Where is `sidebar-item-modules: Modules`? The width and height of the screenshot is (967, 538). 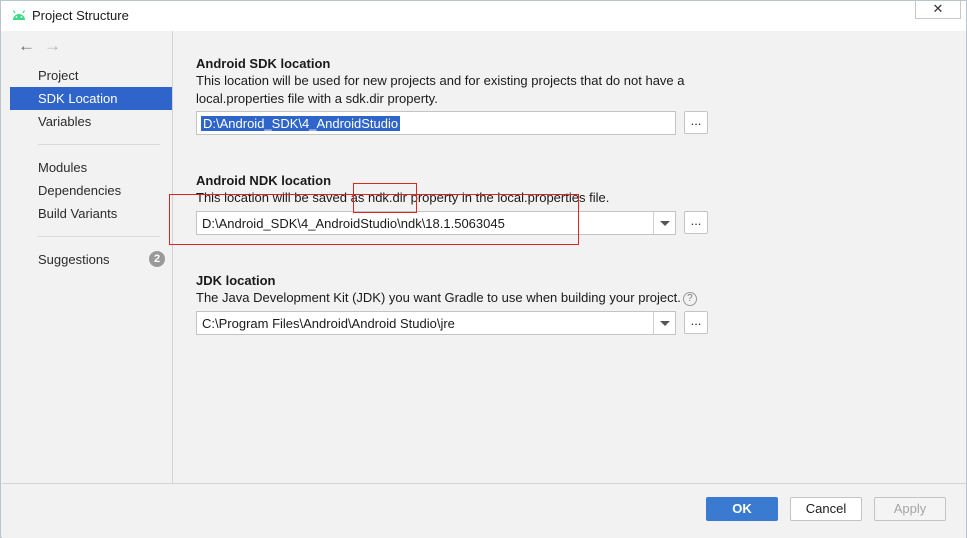 sidebar-item-modules: Modules is located at coordinates (91, 167).